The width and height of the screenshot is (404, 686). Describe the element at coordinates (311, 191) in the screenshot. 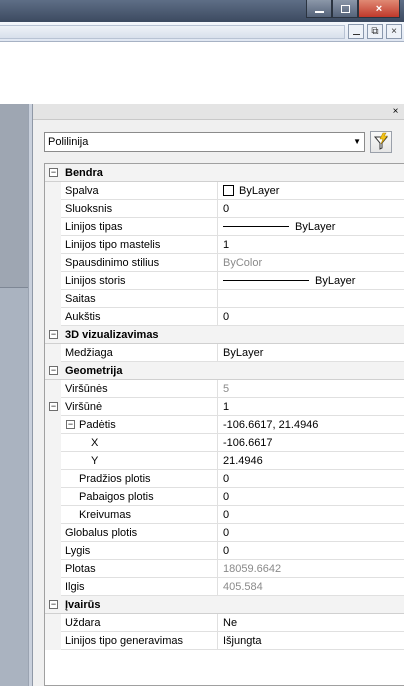

I see `property-value-color: ByLayer` at that location.